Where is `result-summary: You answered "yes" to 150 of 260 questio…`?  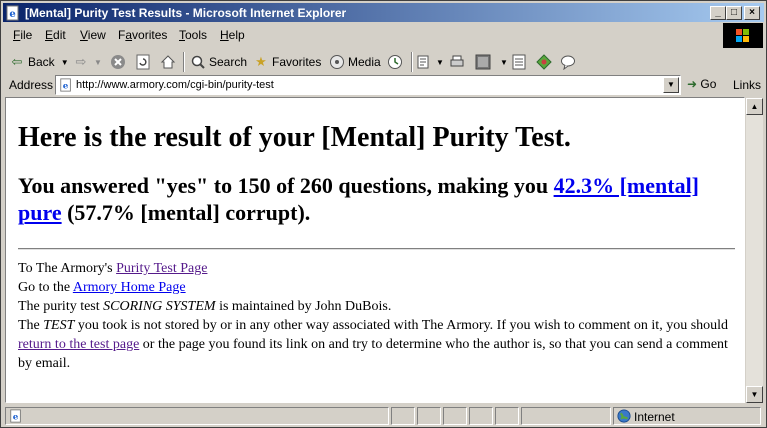 result-summary: You answered "yes" to 150 of 260 questio… is located at coordinates (359, 199).